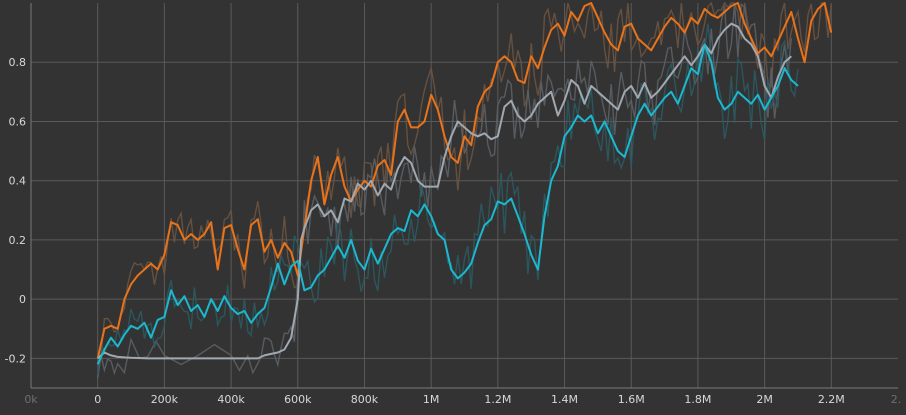  Describe the element at coordinates (697, 399) in the screenshot. I see `x-tick-label: 1.8M` at that location.